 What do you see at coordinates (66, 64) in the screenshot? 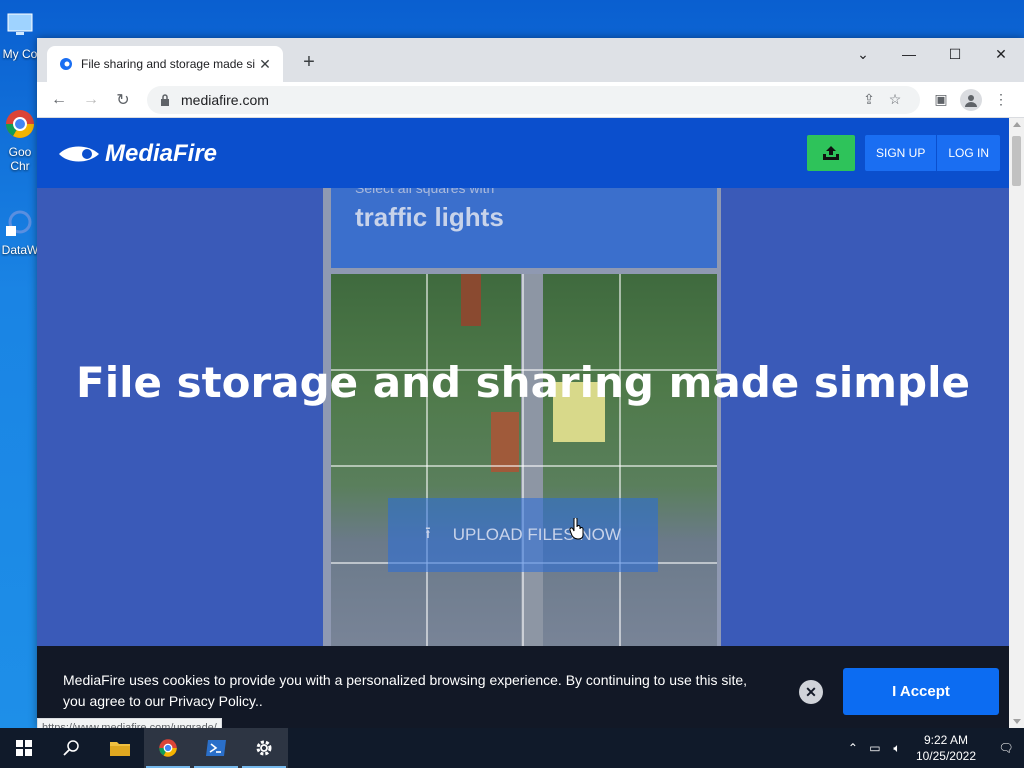
I see `mediafire-favicon-icon` at bounding box center [66, 64].